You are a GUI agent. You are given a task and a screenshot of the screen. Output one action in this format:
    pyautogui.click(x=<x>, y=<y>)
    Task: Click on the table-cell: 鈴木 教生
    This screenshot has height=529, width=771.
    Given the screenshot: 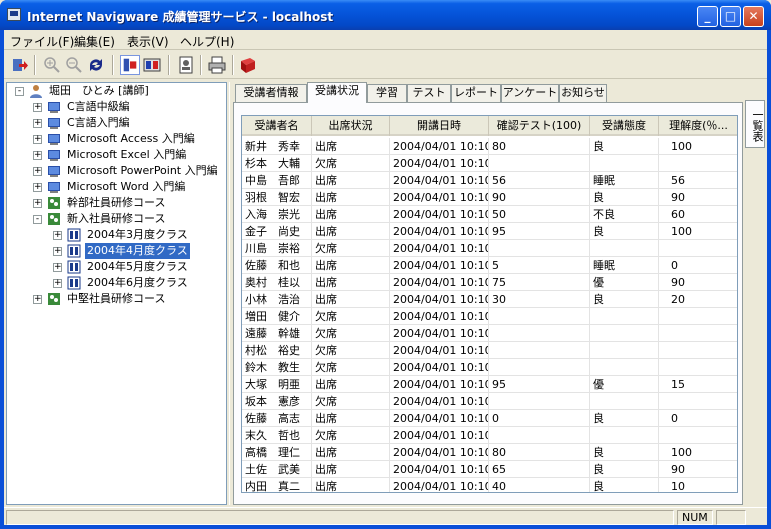 What is the action you would take?
    pyautogui.click(x=277, y=367)
    